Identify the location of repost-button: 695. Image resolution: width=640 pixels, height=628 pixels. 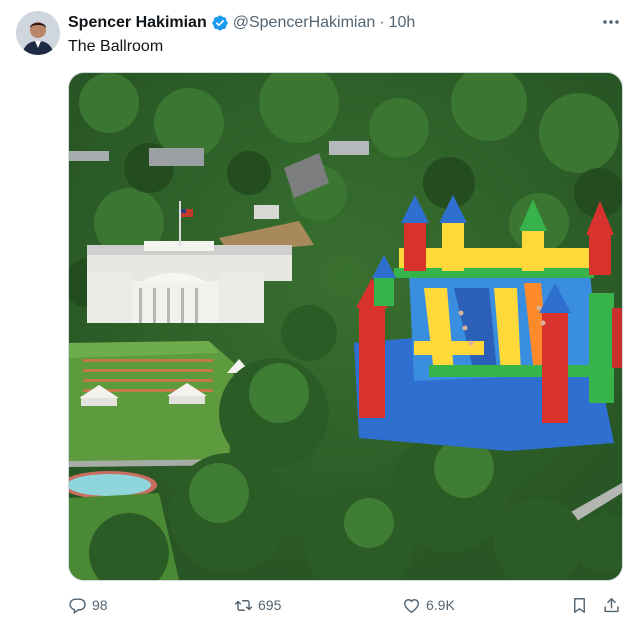
(257, 605).